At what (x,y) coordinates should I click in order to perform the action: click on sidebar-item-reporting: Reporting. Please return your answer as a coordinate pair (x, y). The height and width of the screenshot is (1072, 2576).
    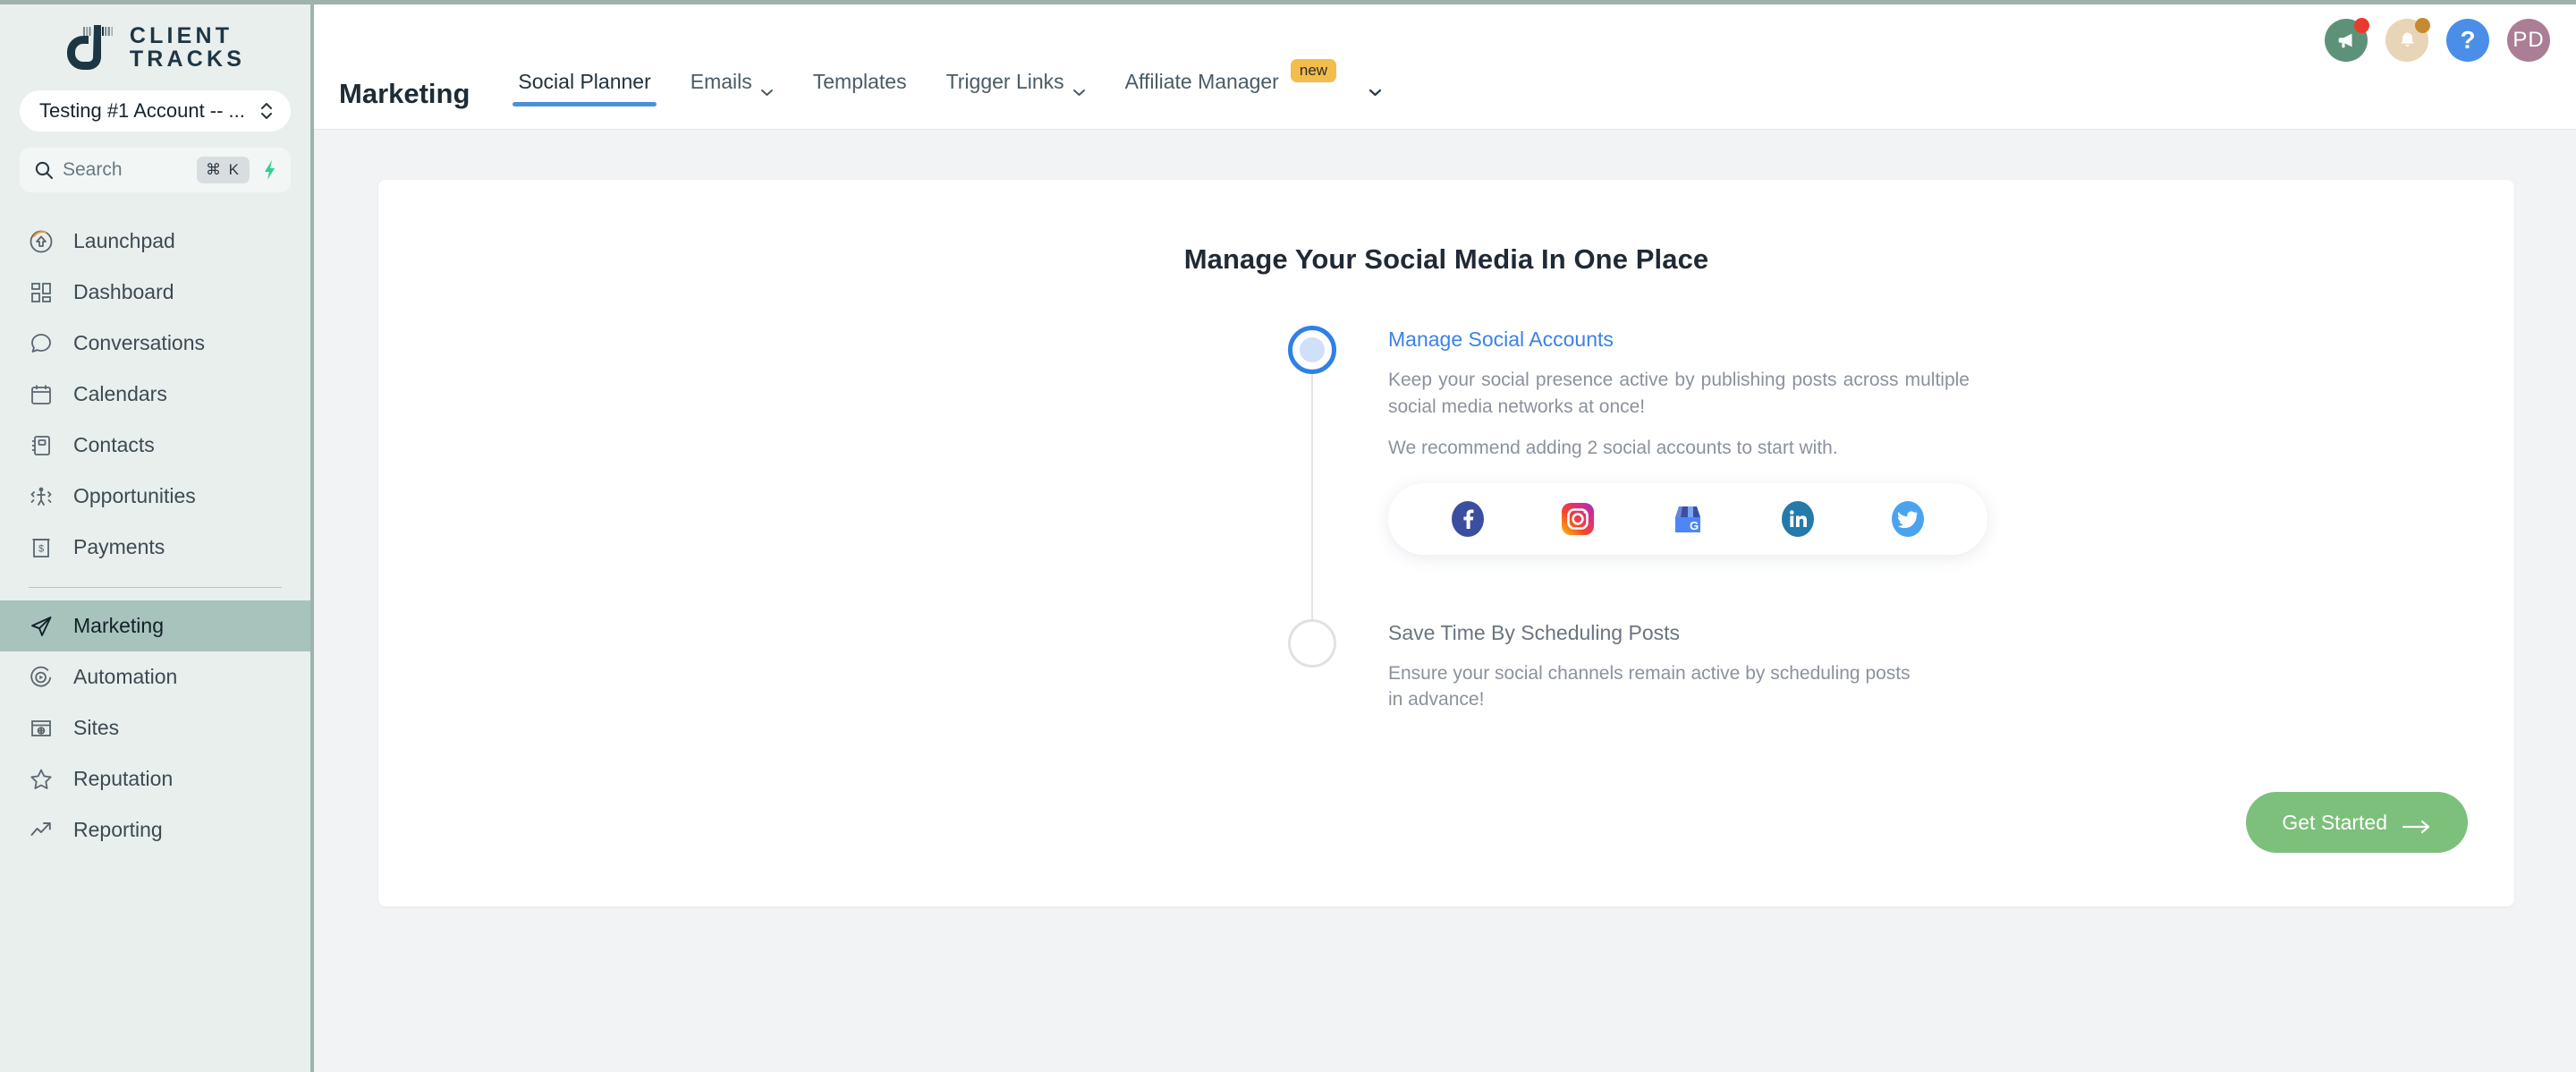
    Looking at the image, I should click on (155, 830).